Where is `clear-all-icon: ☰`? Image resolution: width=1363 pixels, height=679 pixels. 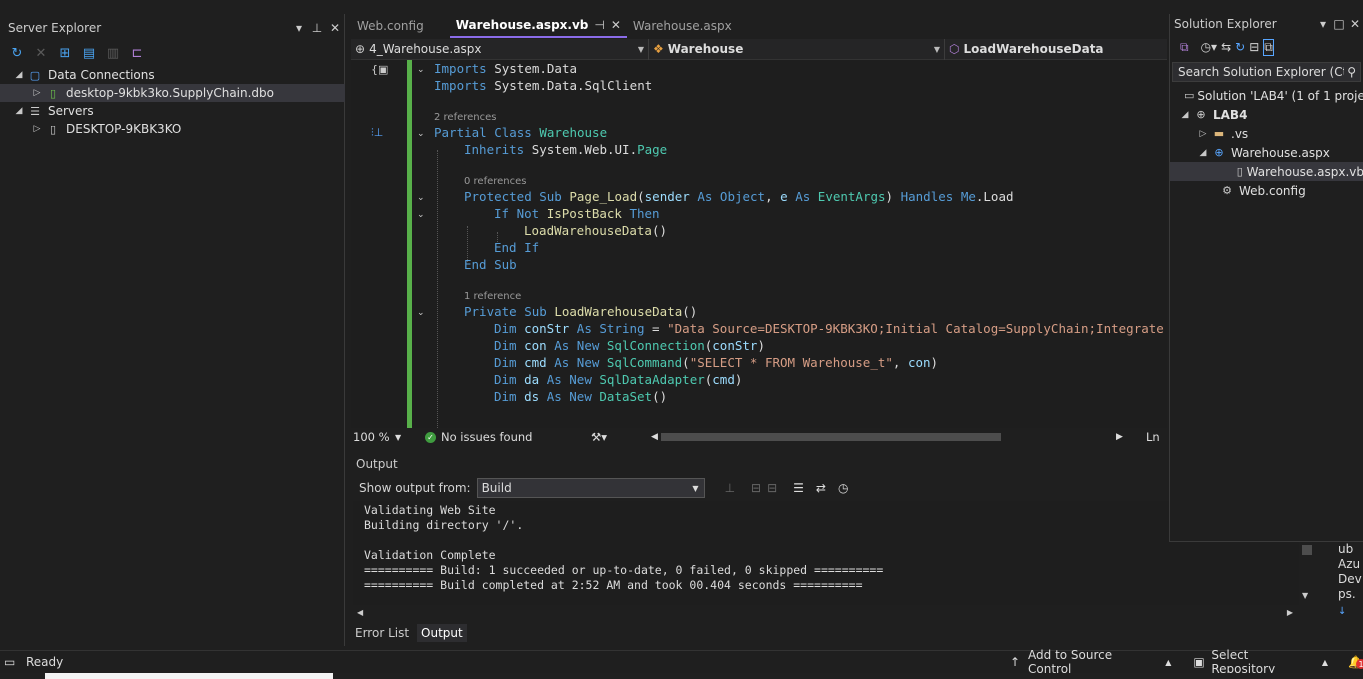
clear-all-icon: ☰ is located at coordinates (798, 488).